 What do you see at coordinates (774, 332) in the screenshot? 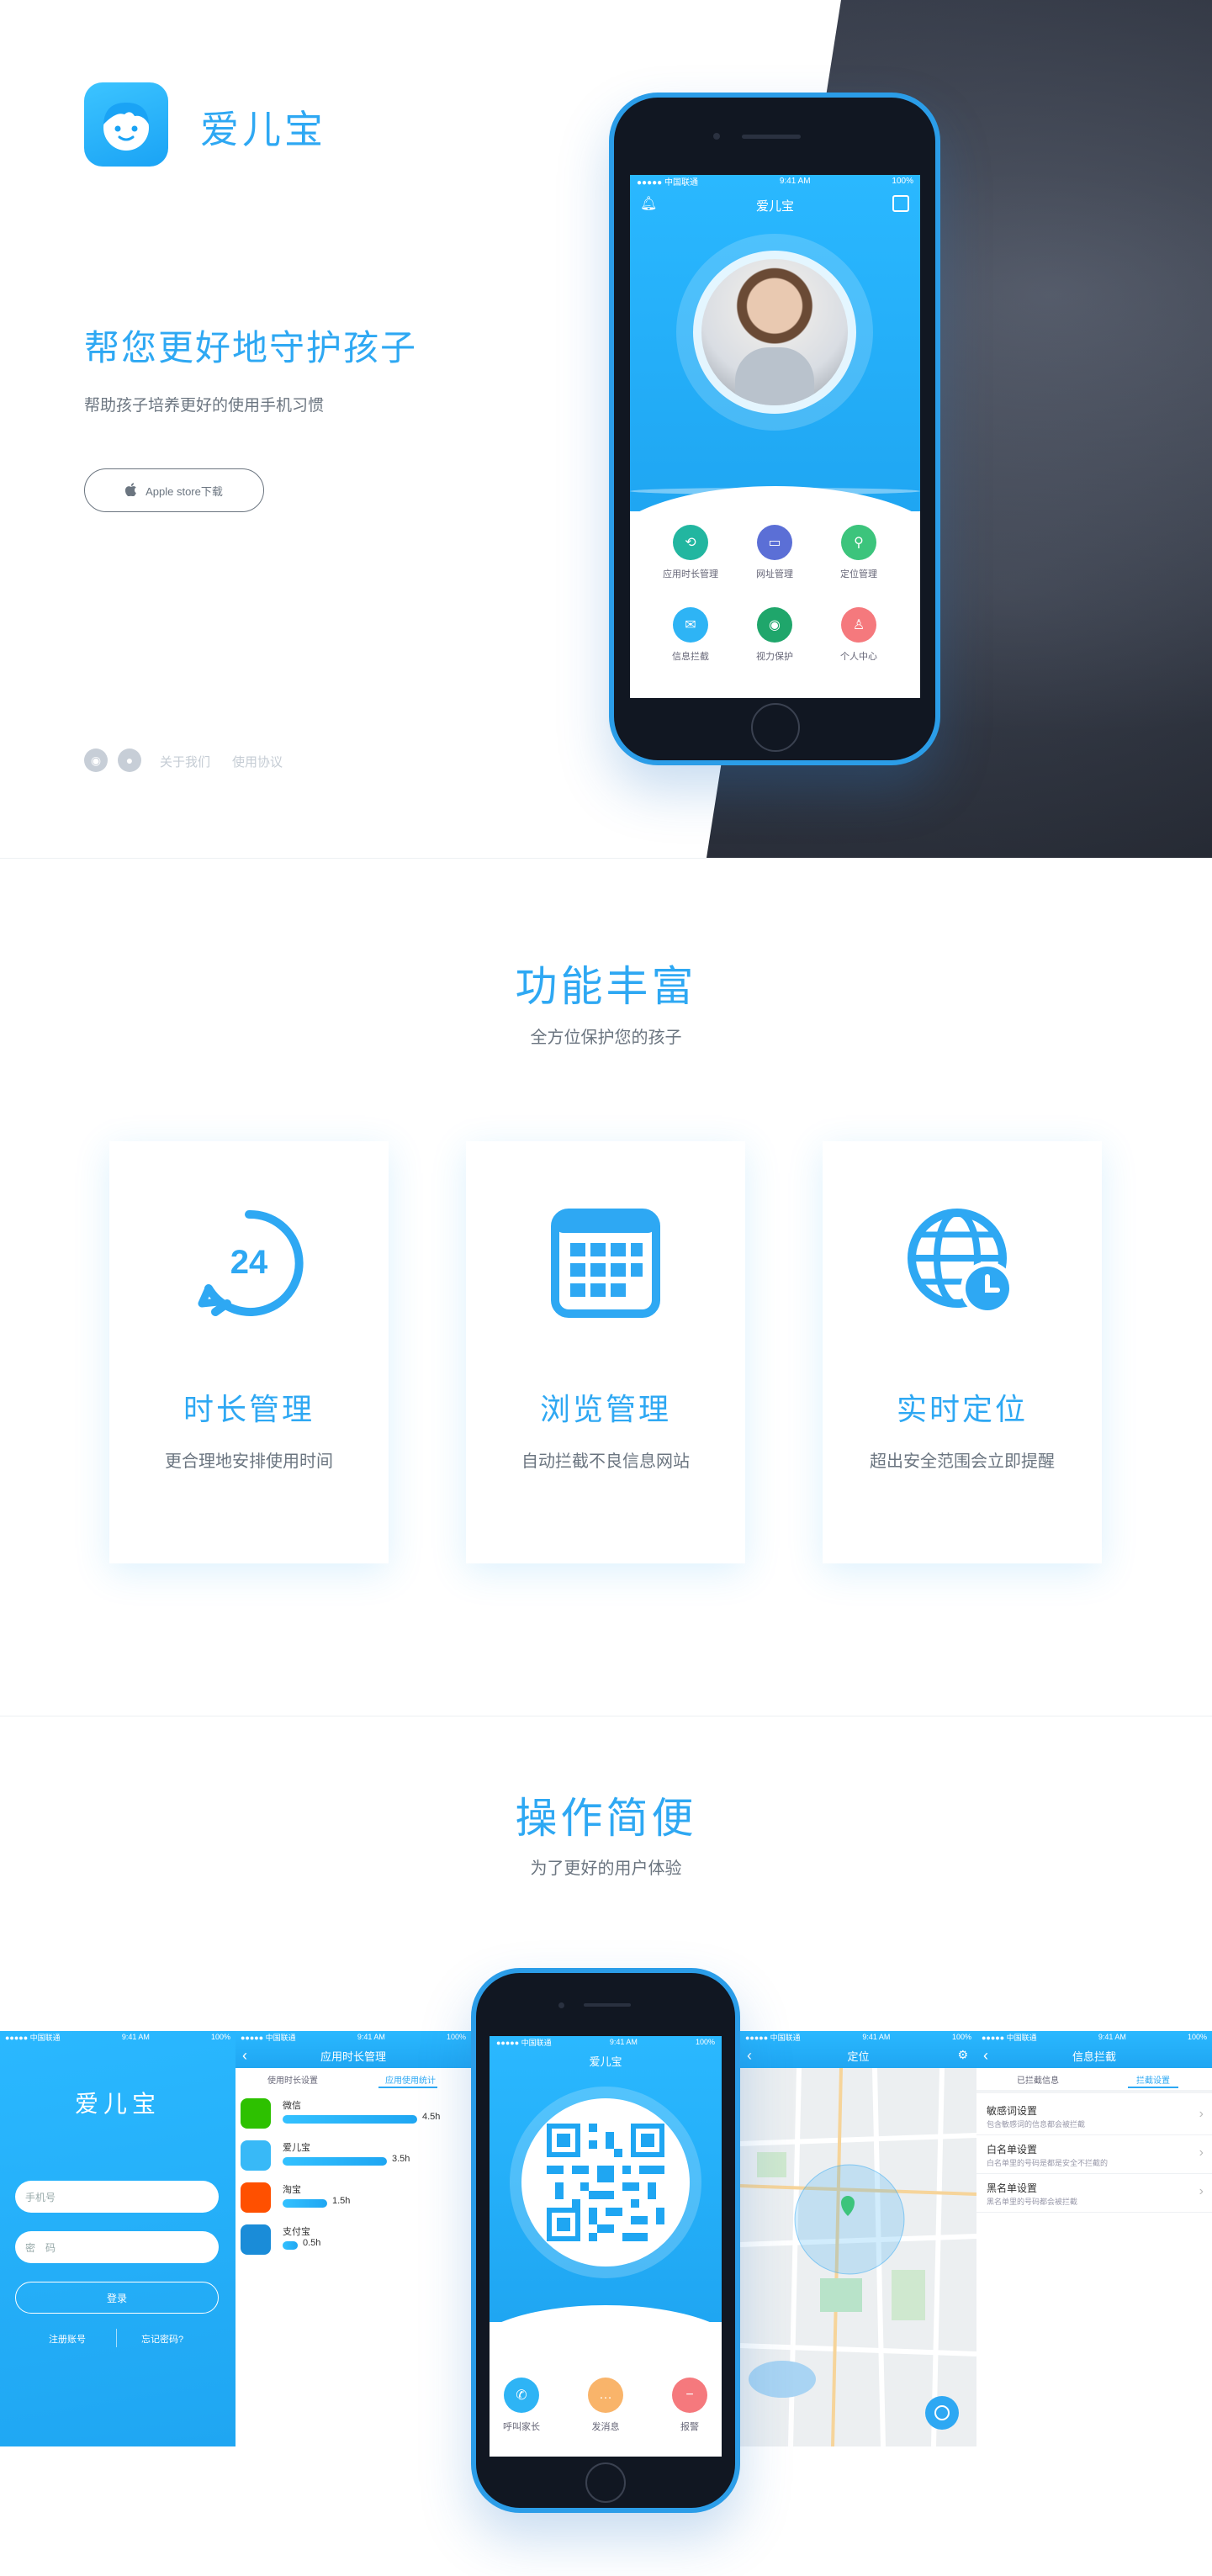
I see `child-avatar` at bounding box center [774, 332].